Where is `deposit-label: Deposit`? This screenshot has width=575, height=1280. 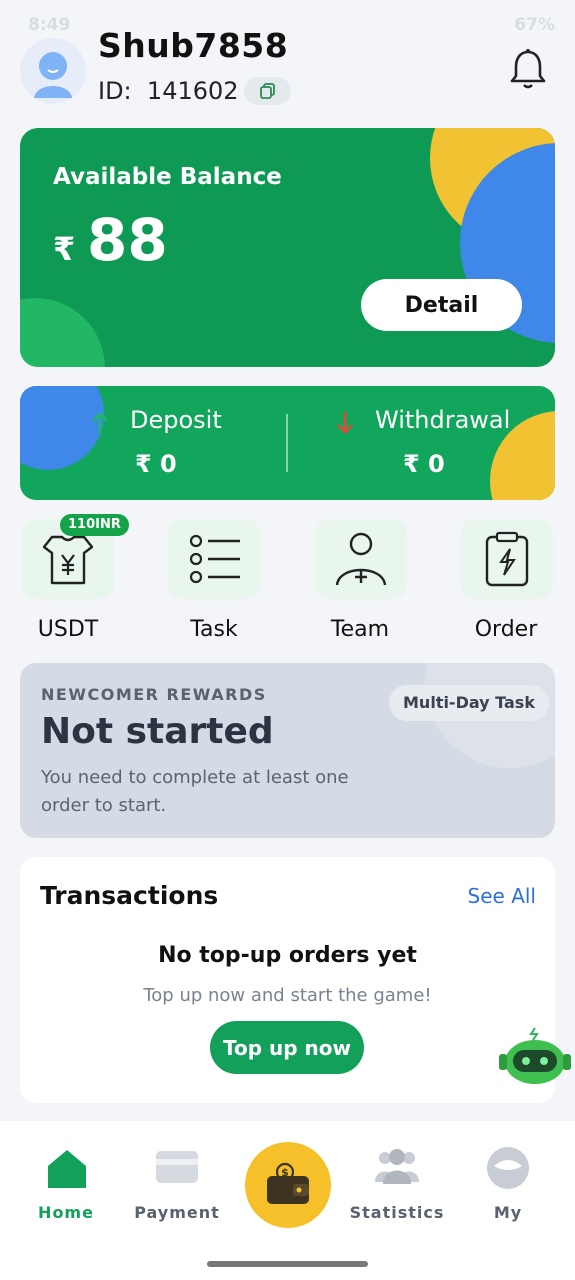 deposit-label: Deposit is located at coordinates (176, 420).